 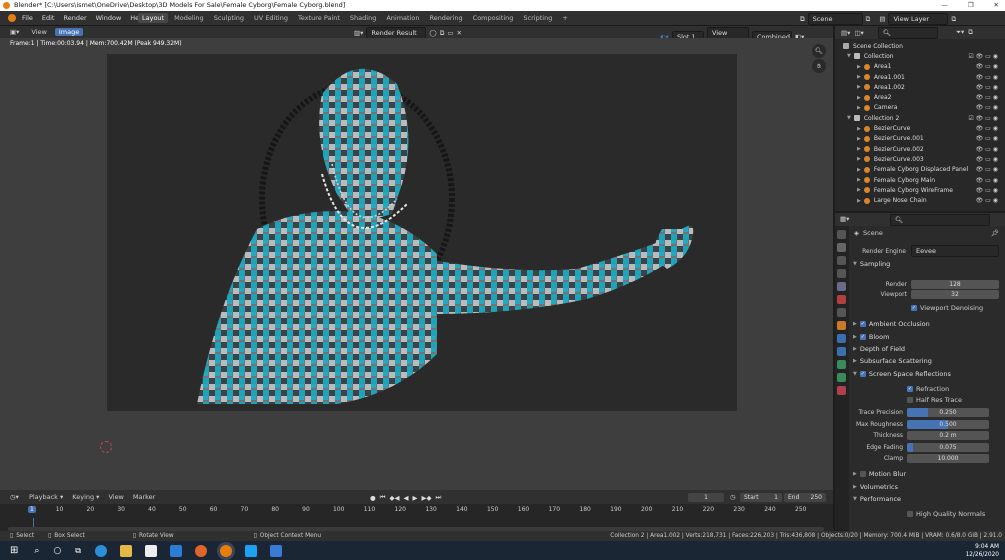 I want to click on workspace-tab-sculpting: Sculpting, so click(x=229, y=18).